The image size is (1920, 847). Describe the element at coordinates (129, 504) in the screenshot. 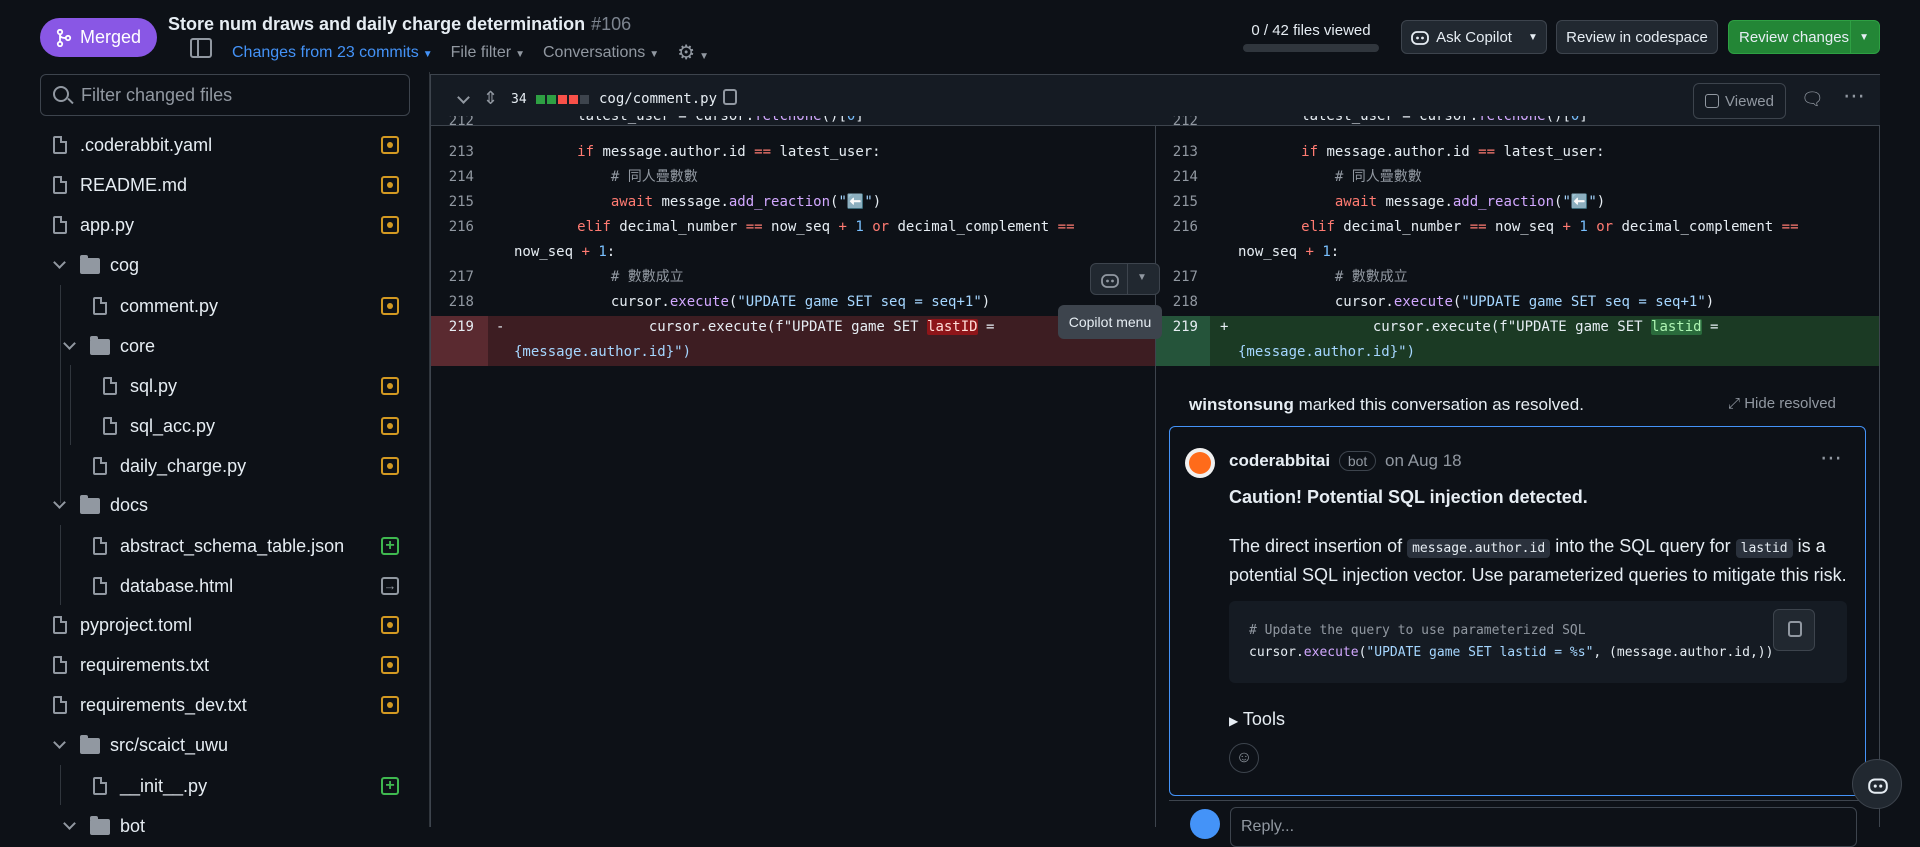

I see `folder-label: docs` at that location.